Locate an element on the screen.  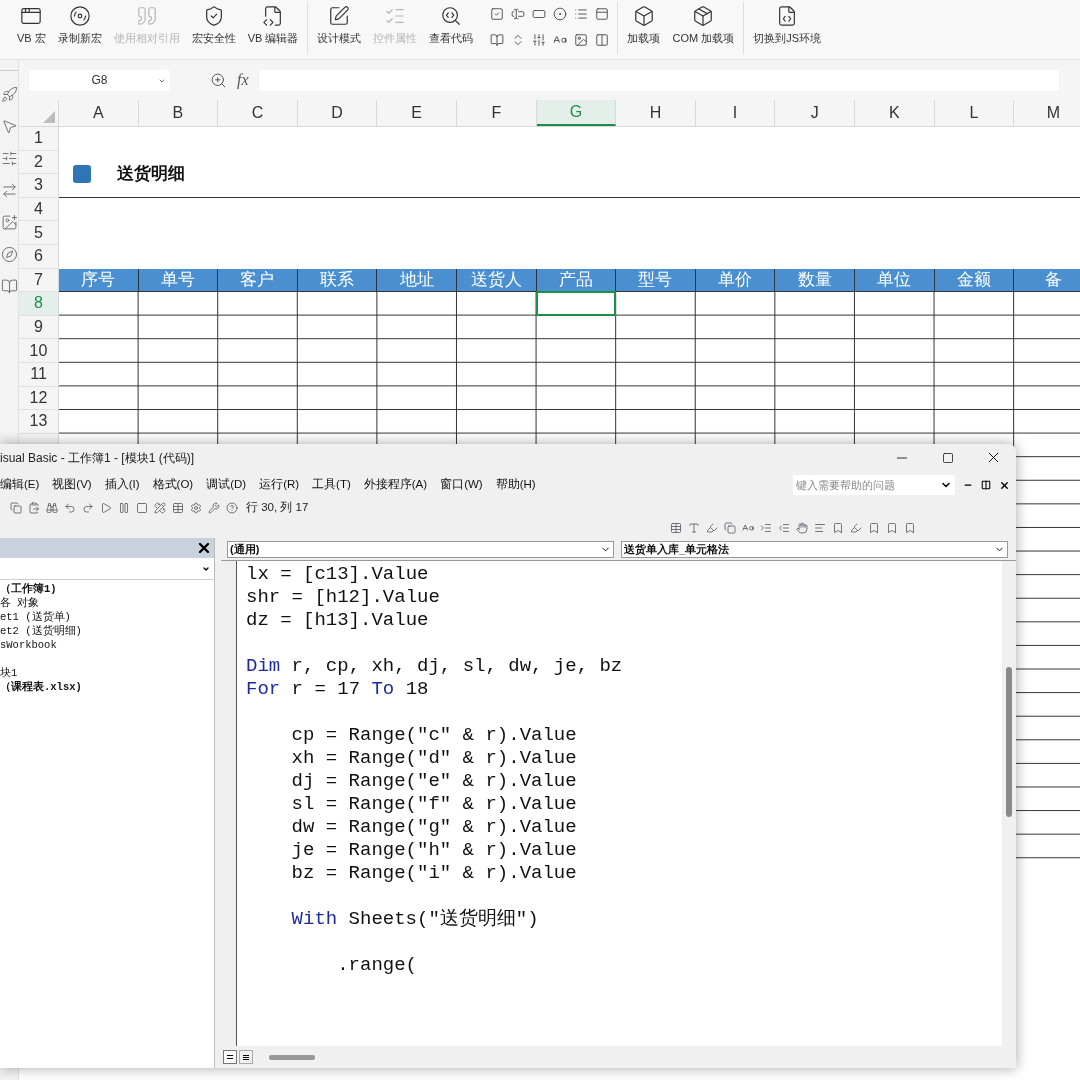
scrollbar-icon is located at coordinates (539, 40).